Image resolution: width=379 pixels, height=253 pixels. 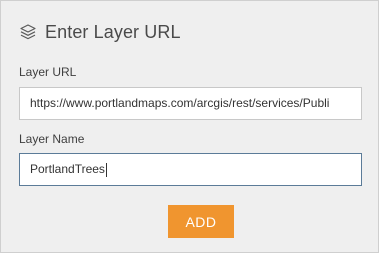 What do you see at coordinates (201, 221) in the screenshot?
I see `add-button: ADD` at bounding box center [201, 221].